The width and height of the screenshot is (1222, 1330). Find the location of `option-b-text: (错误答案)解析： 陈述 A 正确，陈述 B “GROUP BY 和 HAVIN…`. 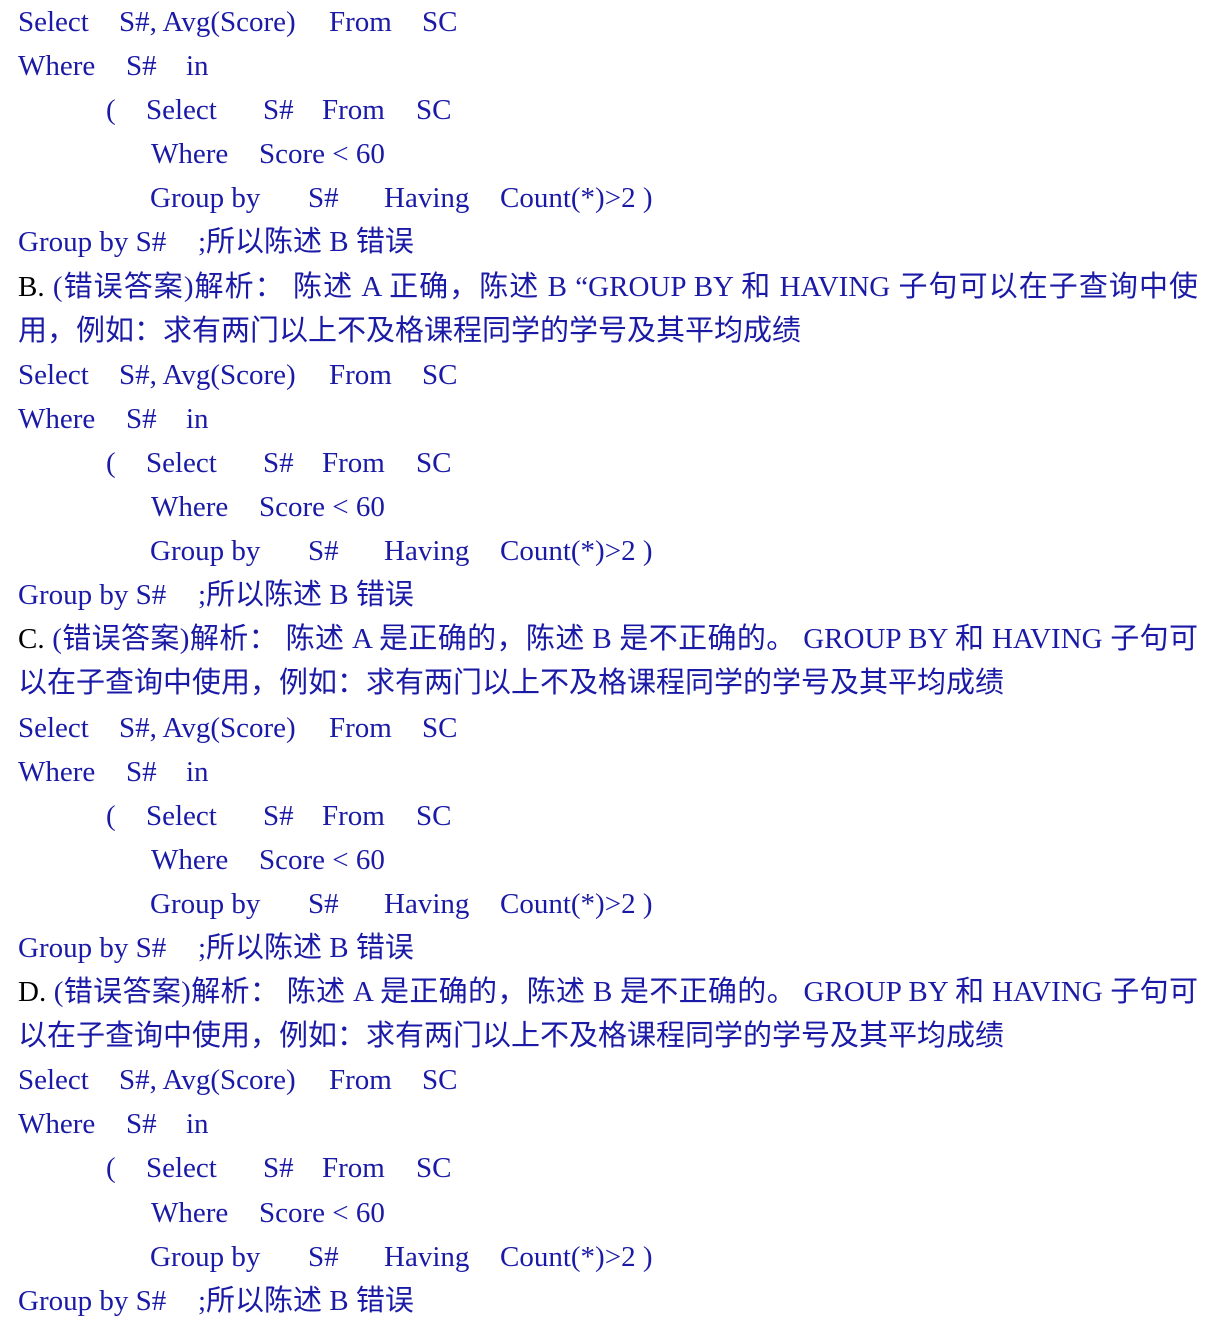

option-b-text: (错误答案)解析： 陈述 A 正确，陈述 B “GROUP BY 和 HAVIN… is located at coordinates (608, 308).